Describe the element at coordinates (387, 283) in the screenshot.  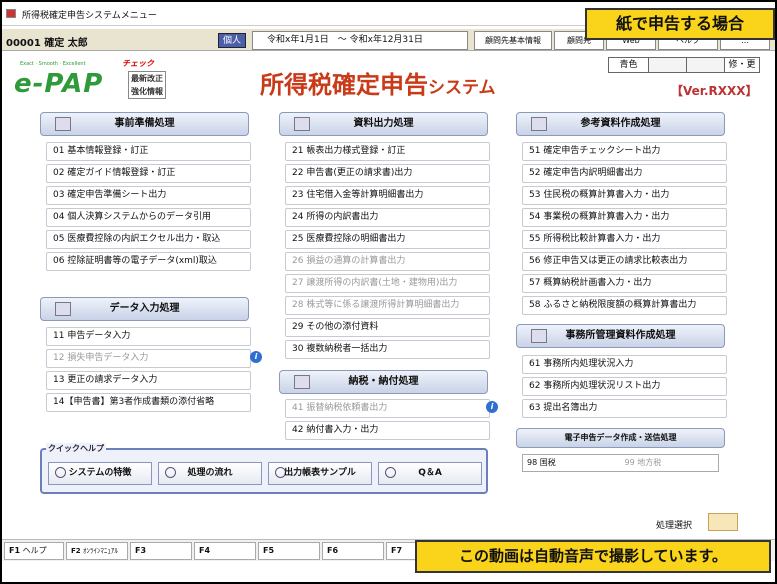
I see `menu-item-27: 27 譲渡所得の内訳書(土地・建物用)出力` at that location.